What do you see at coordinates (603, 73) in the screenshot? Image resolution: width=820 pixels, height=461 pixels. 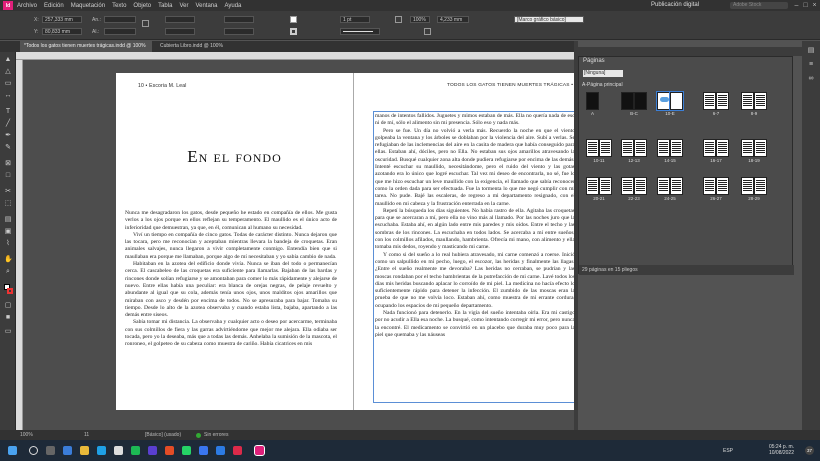 I see `none-master: [Ninguna]` at bounding box center [603, 73].